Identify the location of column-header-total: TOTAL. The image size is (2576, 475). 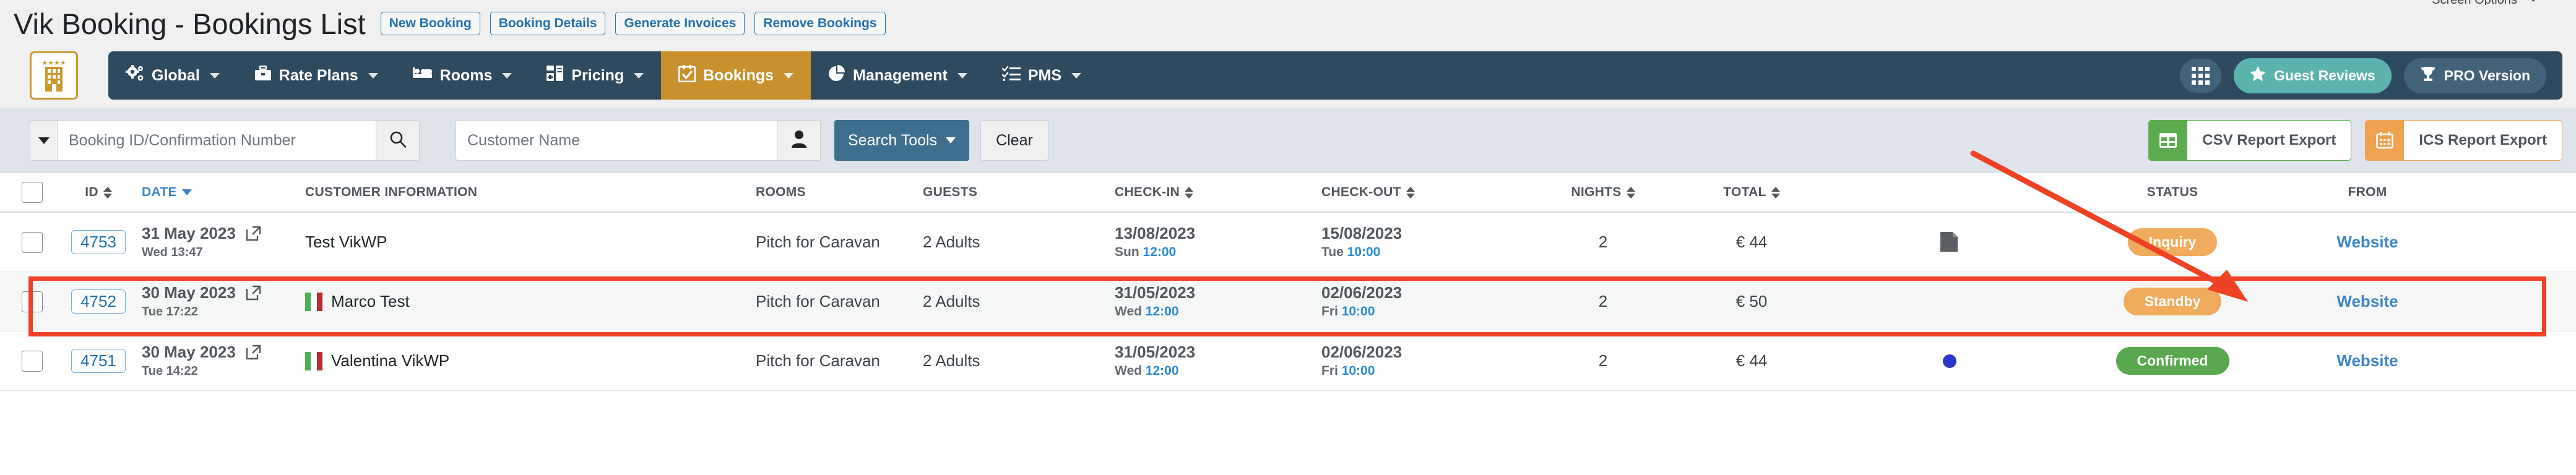
(1751, 192).